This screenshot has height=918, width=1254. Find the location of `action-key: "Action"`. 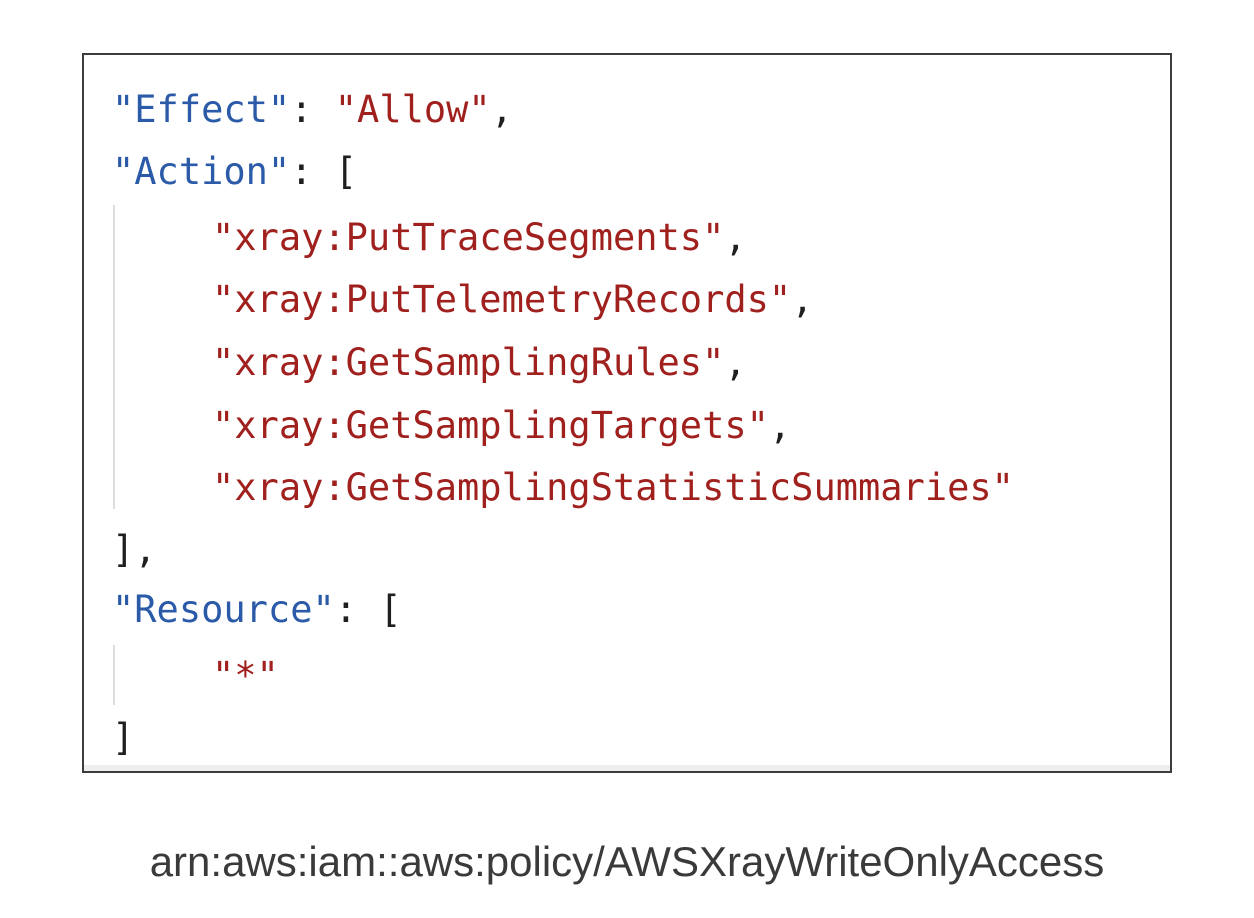

action-key: "Action" is located at coordinates (201, 171).